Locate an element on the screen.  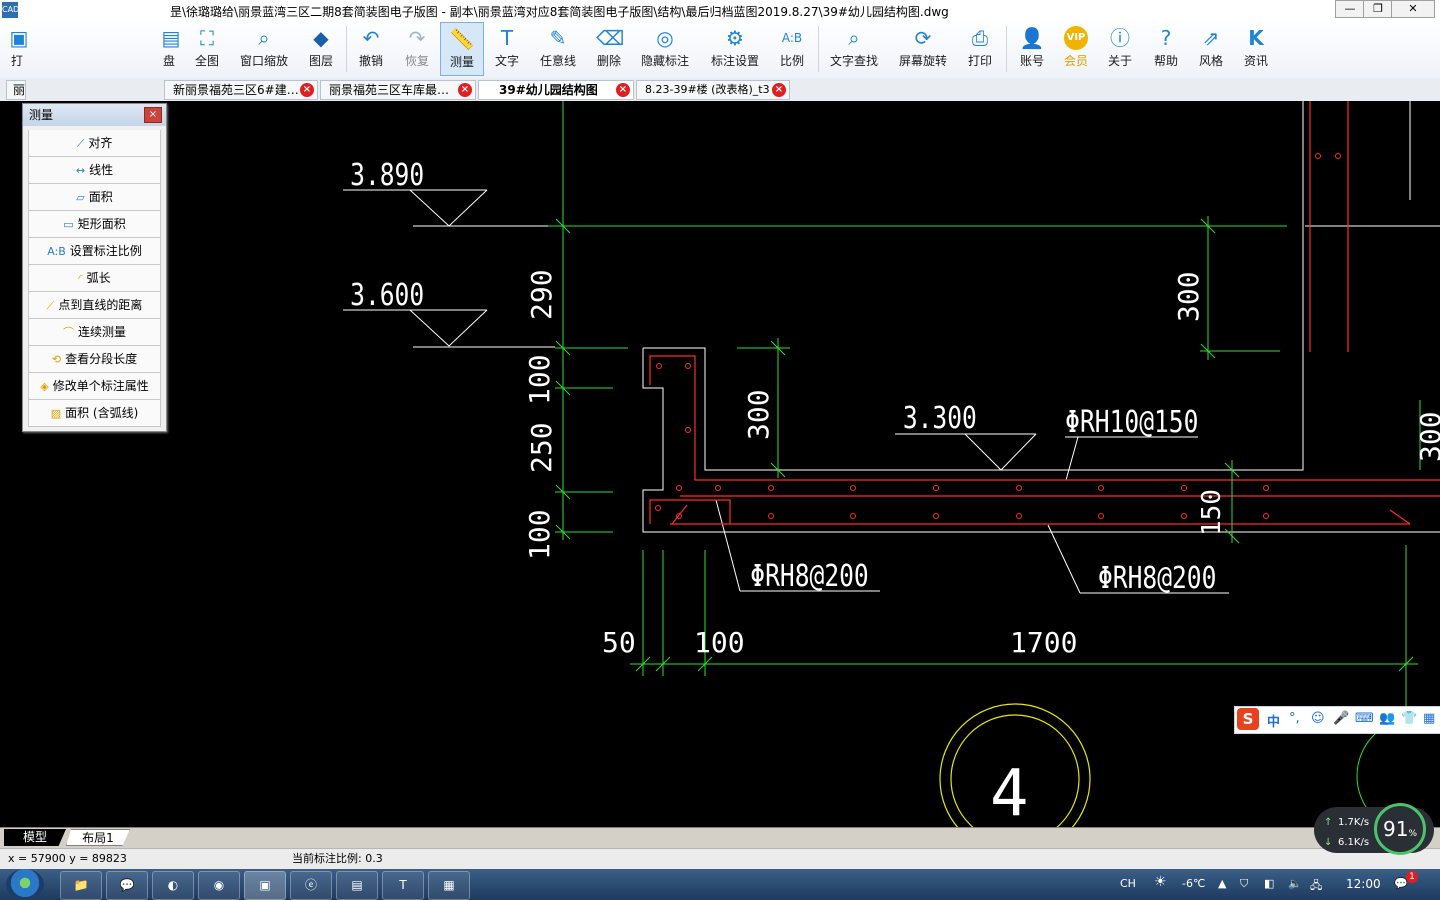
redo-button: ↷ 恢复 is located at coordinates (417, 49).